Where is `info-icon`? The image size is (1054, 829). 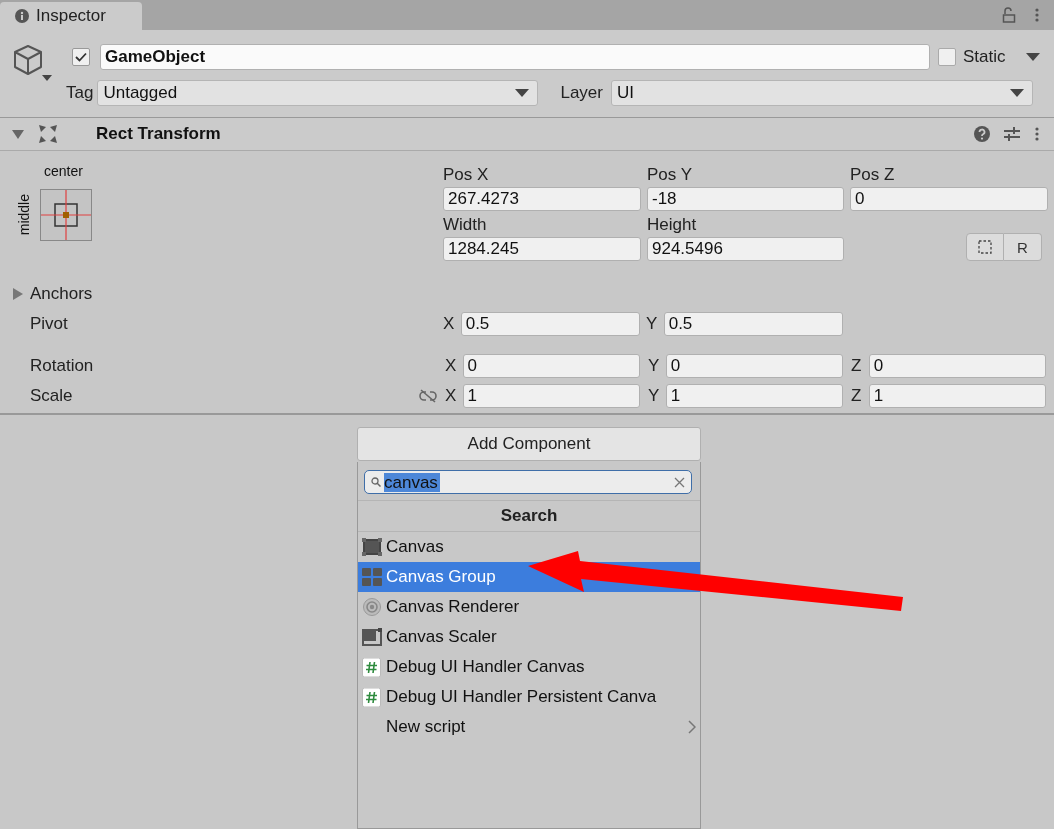 info-icon is located at coordinates (22, 16).